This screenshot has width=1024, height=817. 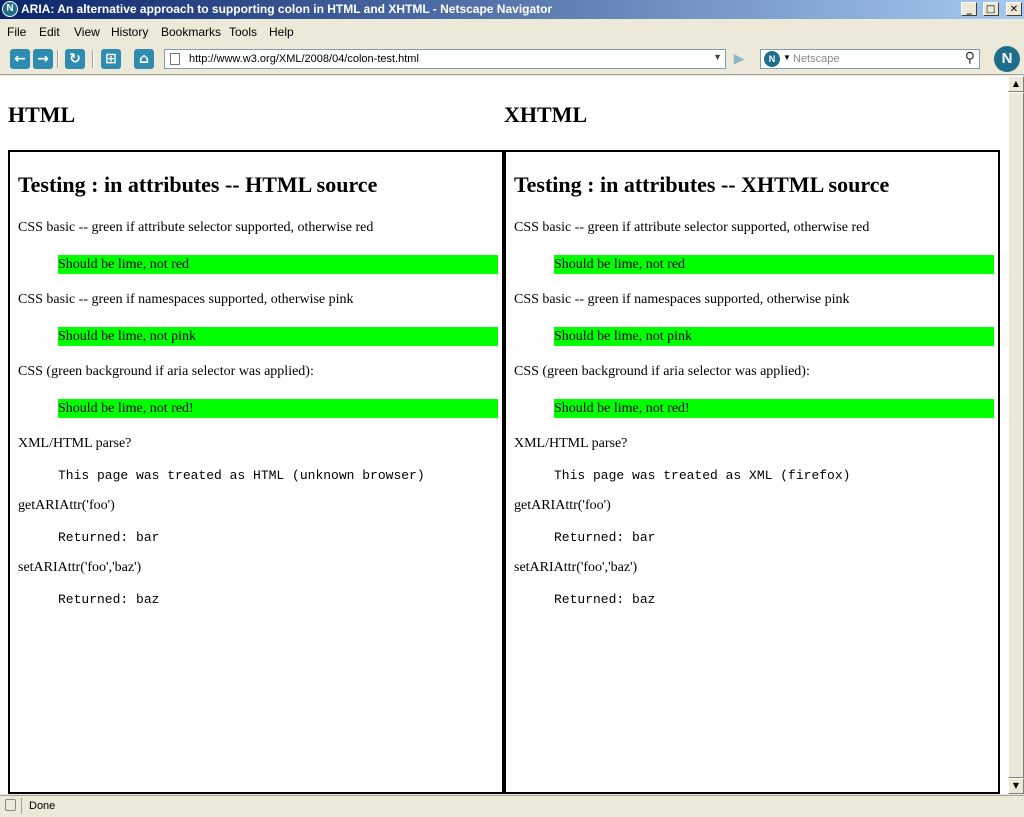 What do you see at coordinates (87, 32) in the screenshot?
I see `menu-view: View` at bounding box center [87, 32].